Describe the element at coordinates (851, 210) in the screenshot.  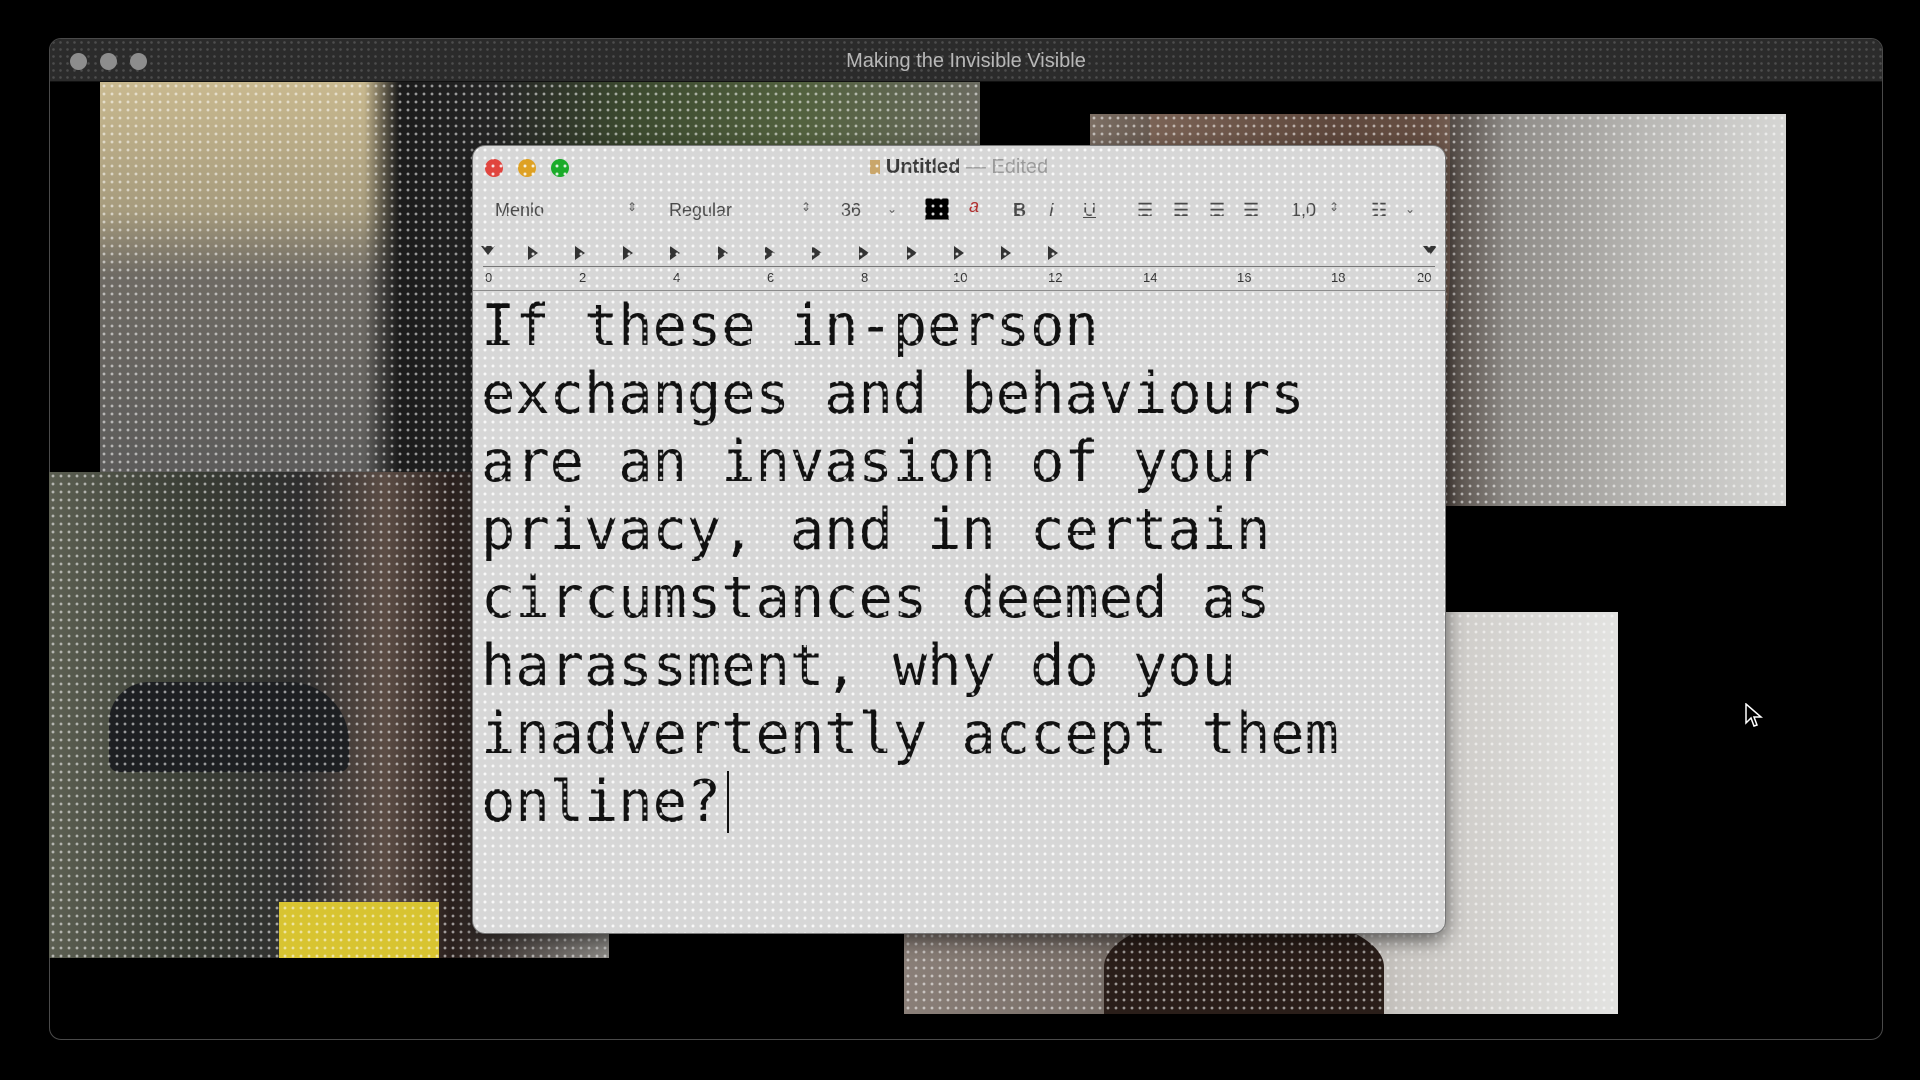
I see `font-size-field: 36` at that location.